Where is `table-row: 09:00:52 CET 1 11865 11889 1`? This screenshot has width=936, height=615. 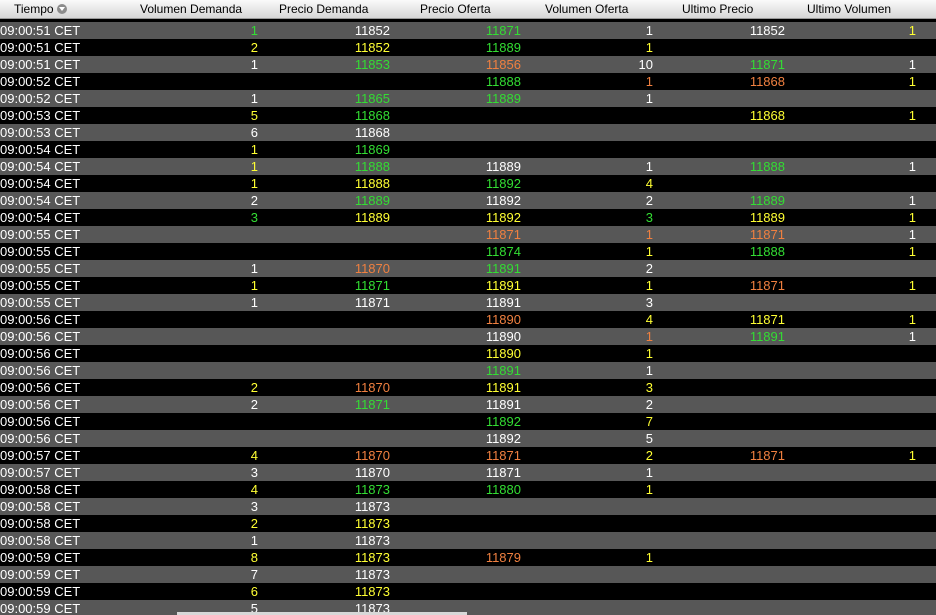 table-row: 09:00:52 CET 1 11865 11889 1 is located at coordinates (468, 98).